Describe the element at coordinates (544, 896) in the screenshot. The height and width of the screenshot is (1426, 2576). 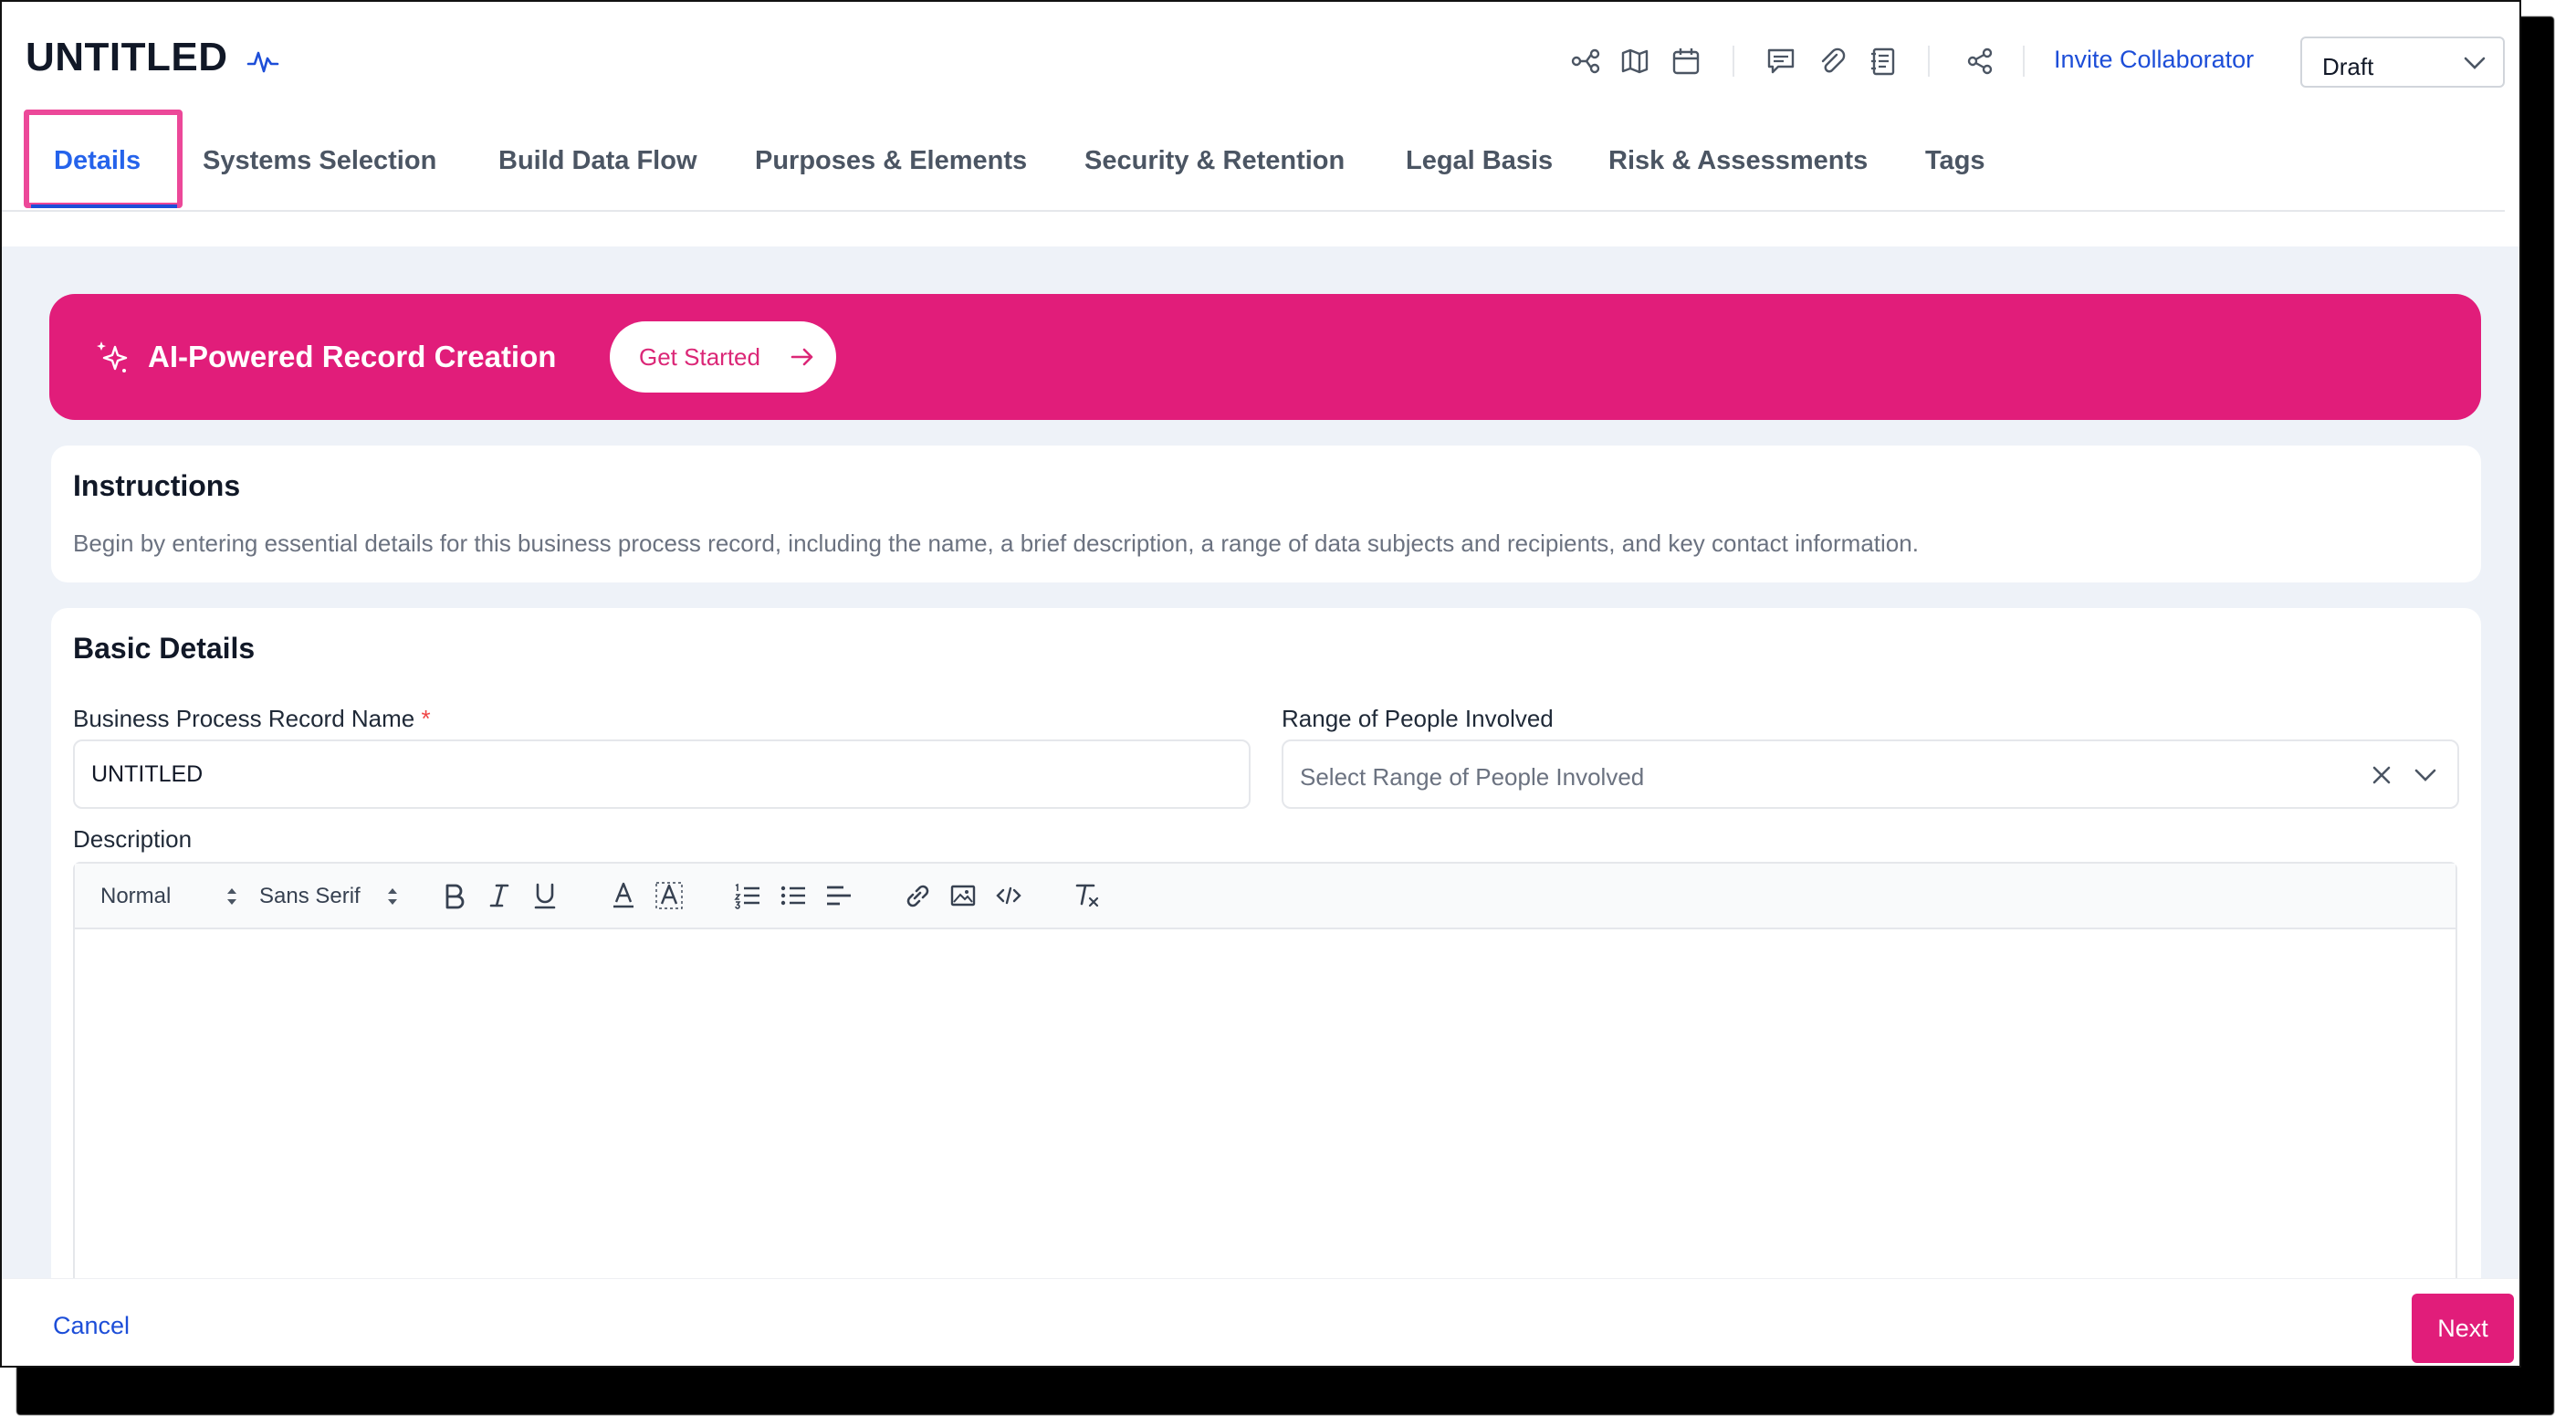
I see `underline-icon` at that location.